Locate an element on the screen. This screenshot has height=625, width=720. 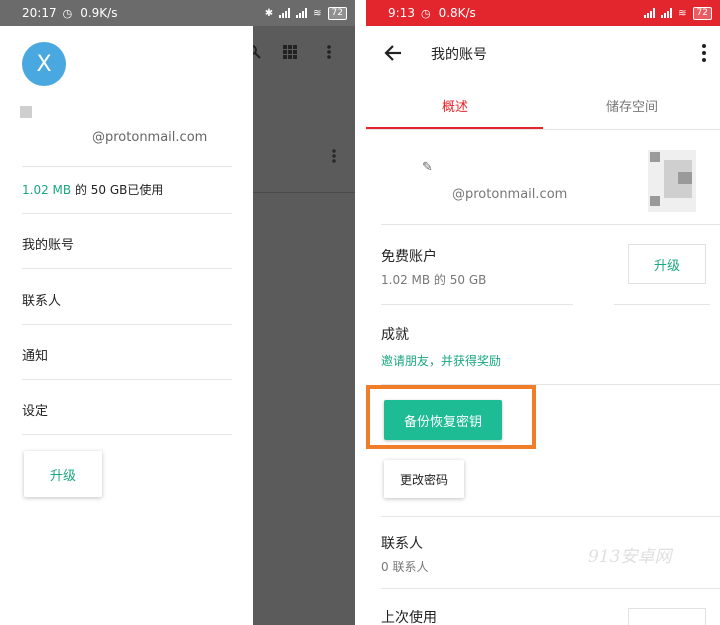
plan-label: 免费账户 is located at coordinates (409, 257).